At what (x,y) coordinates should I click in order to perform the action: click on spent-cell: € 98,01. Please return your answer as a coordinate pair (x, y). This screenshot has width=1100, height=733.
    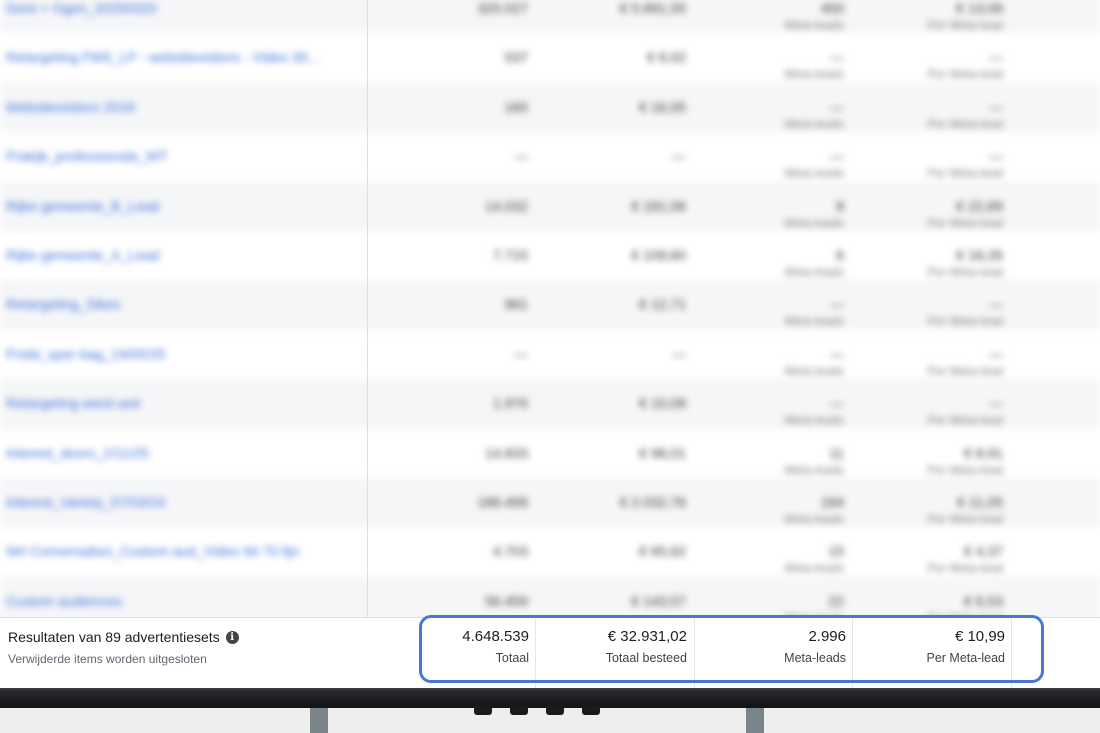
    Looking at the image, I should click on (662, 452).